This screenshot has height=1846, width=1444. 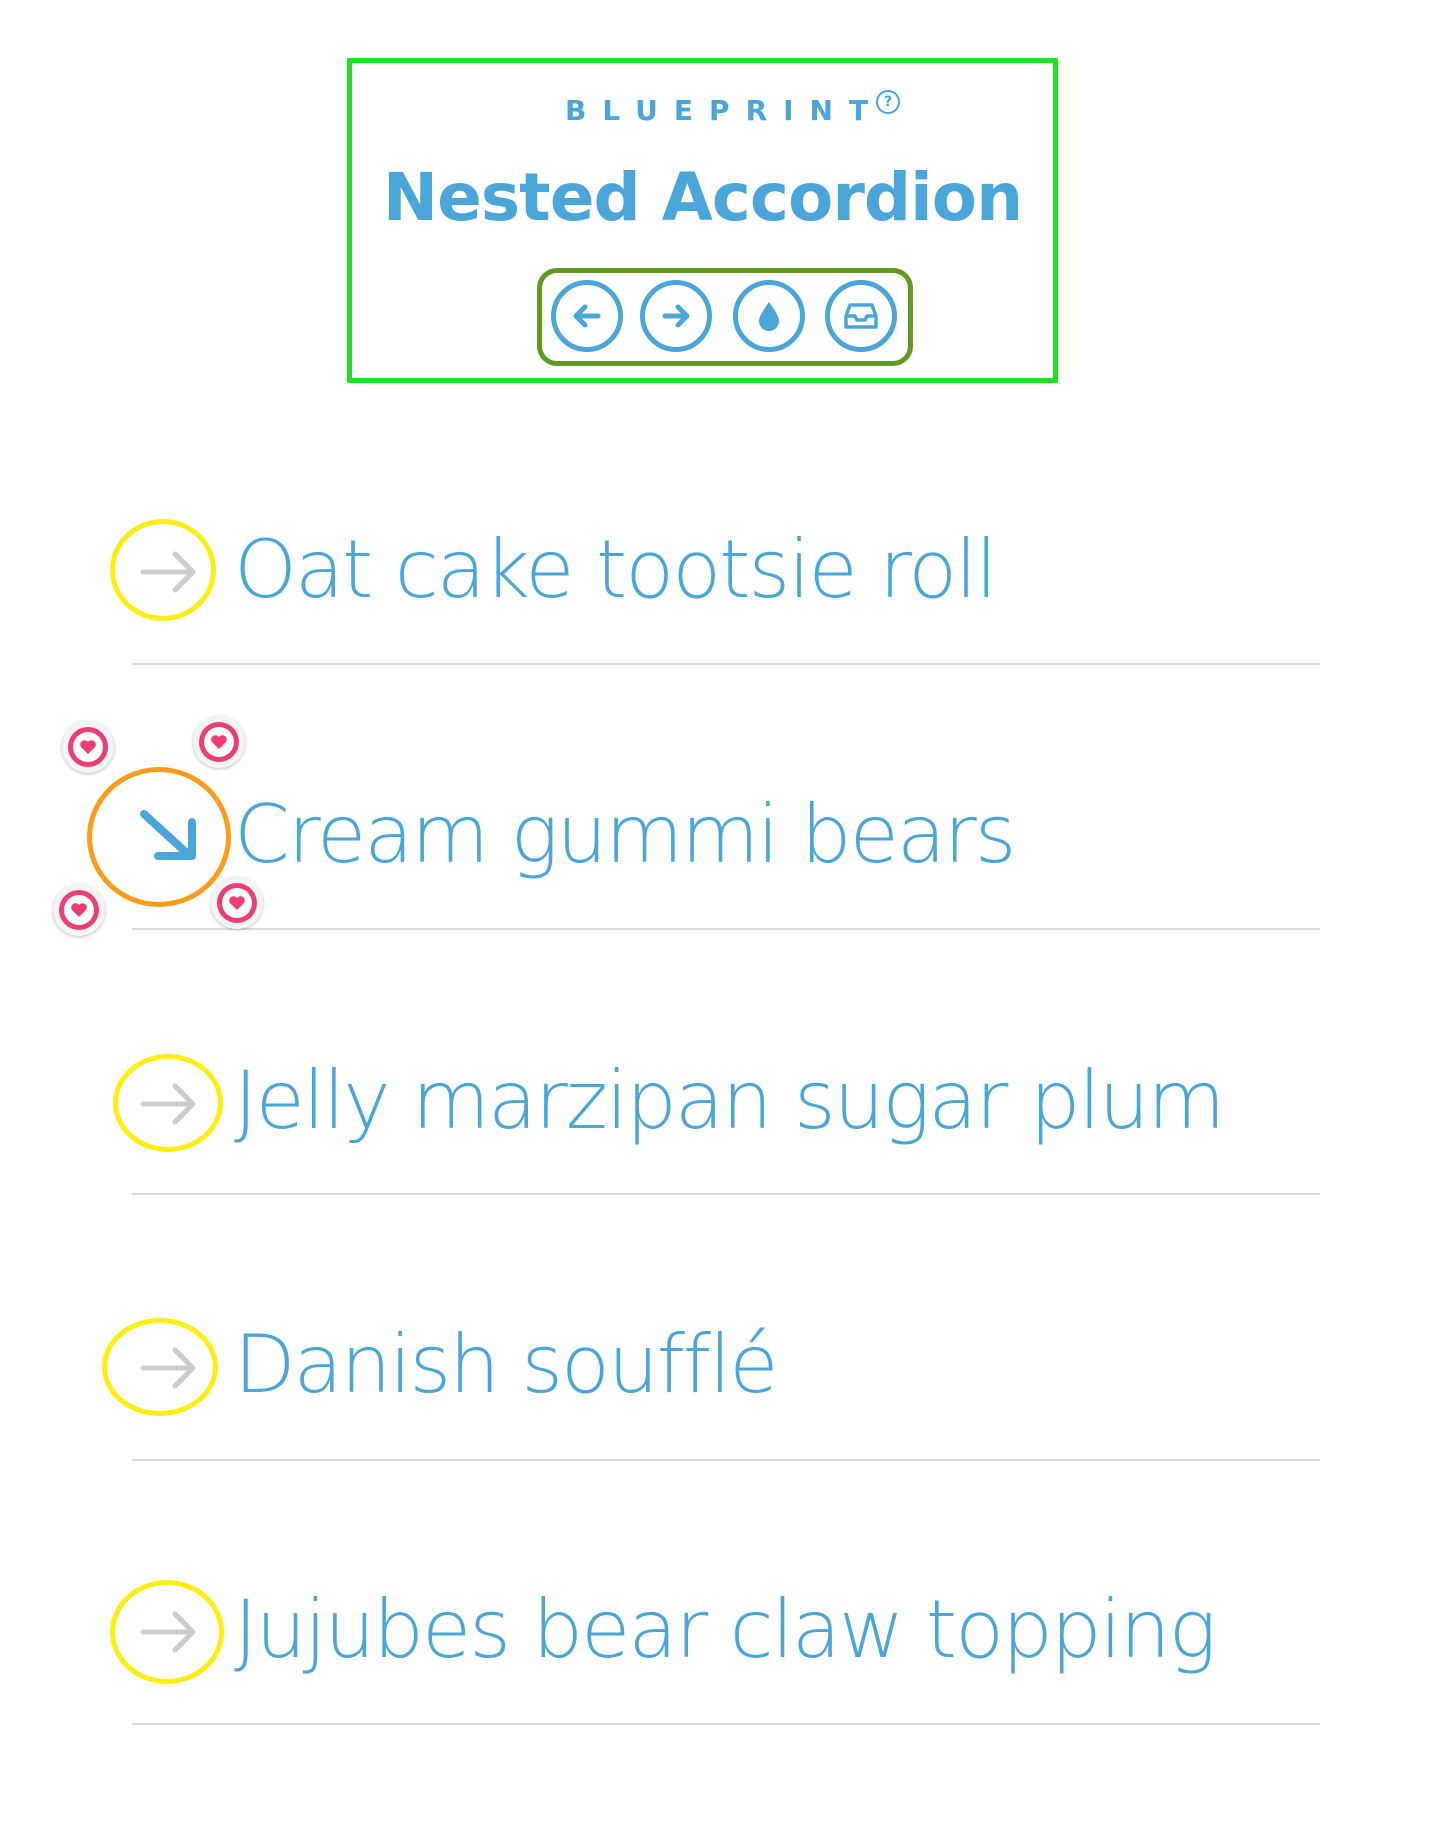 What do you see at coordinates (625, 835) in the screenshot?
I see `accordion-item-label: Cream gummi bears` at bounding box center [625, 835].